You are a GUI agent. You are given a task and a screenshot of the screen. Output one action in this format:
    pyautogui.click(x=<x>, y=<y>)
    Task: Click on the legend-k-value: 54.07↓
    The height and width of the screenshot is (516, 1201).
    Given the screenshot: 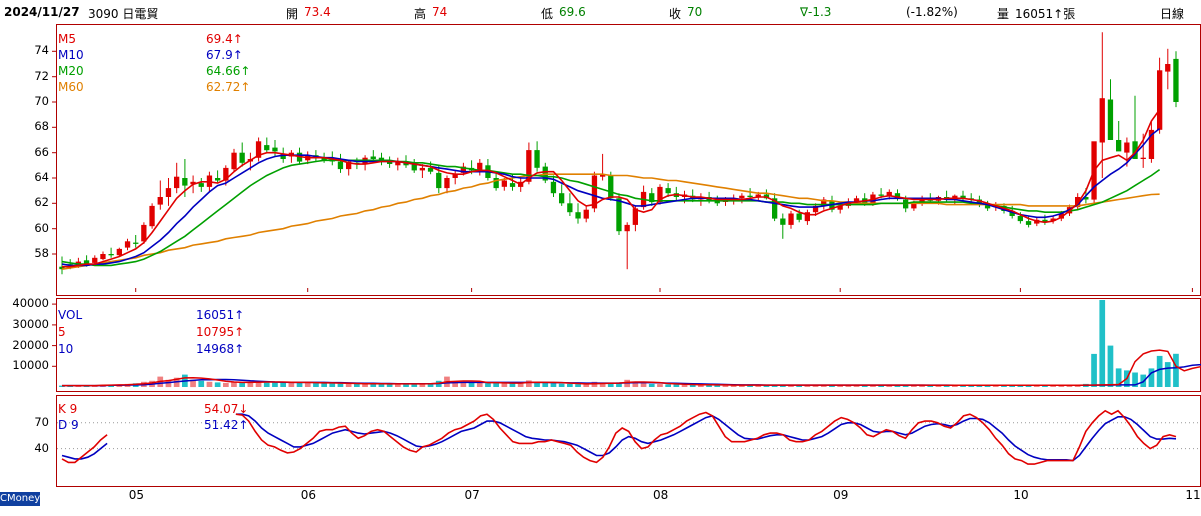 What is the action you would take?
    pyautogui.click(x=226, y=409)
    